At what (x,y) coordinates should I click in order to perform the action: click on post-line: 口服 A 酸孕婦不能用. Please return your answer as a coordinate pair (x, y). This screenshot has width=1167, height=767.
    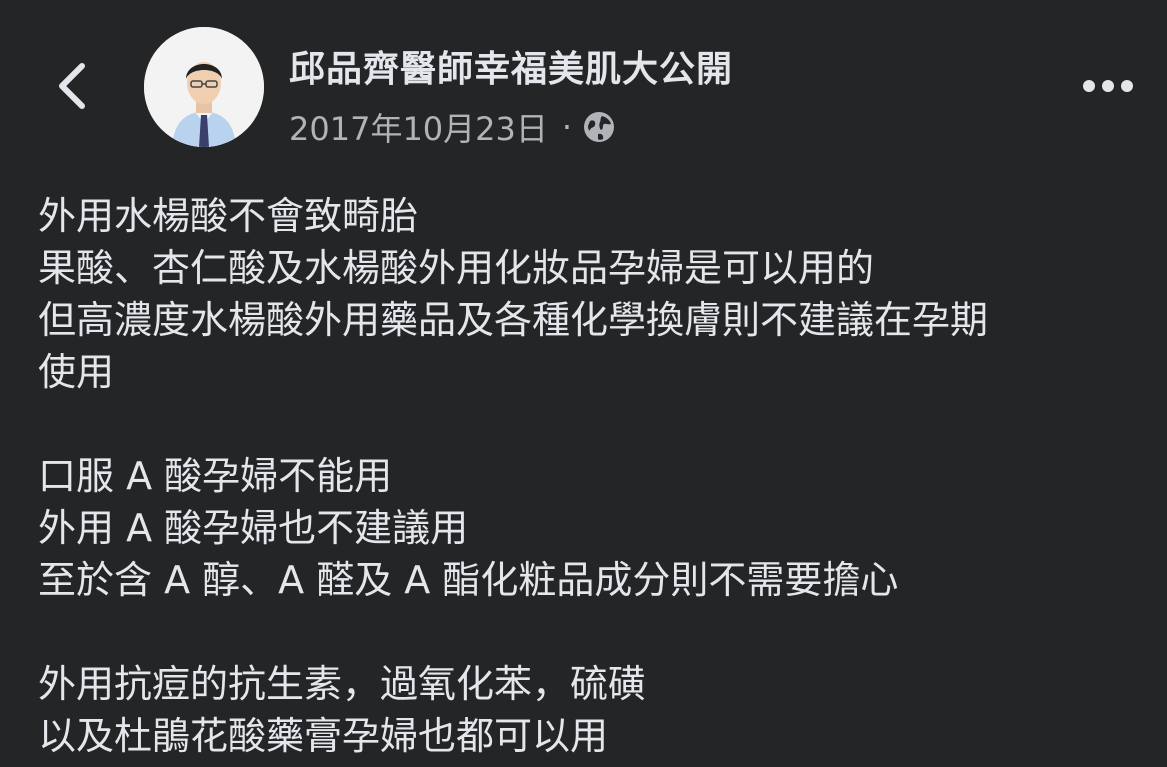
    Looking at the image, I should click on (215, 476).